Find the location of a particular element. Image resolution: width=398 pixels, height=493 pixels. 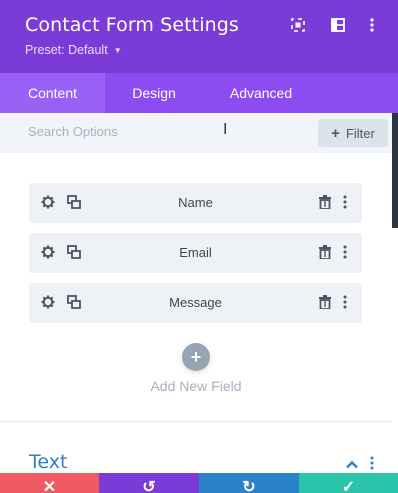

caret-down-icon: ▼ is located at coordinates (117, 50).